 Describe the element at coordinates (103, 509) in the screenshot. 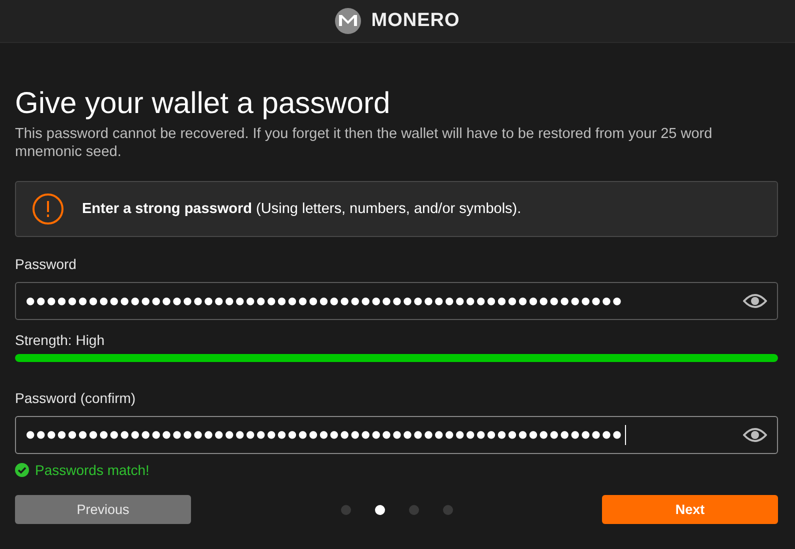

I see `previous-button: Previous` at that location.